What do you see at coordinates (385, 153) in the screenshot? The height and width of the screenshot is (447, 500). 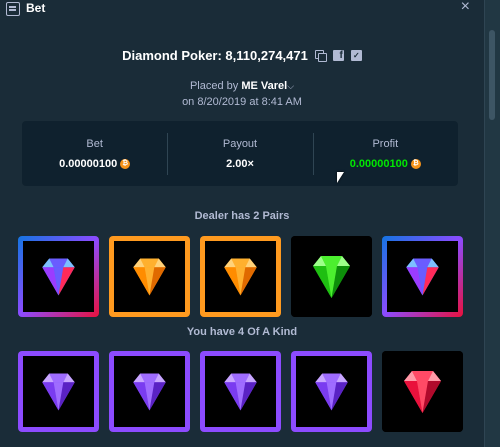 I see `stat-profit: Profit 0.00000100 ₿` at bounding box center [385, 153].